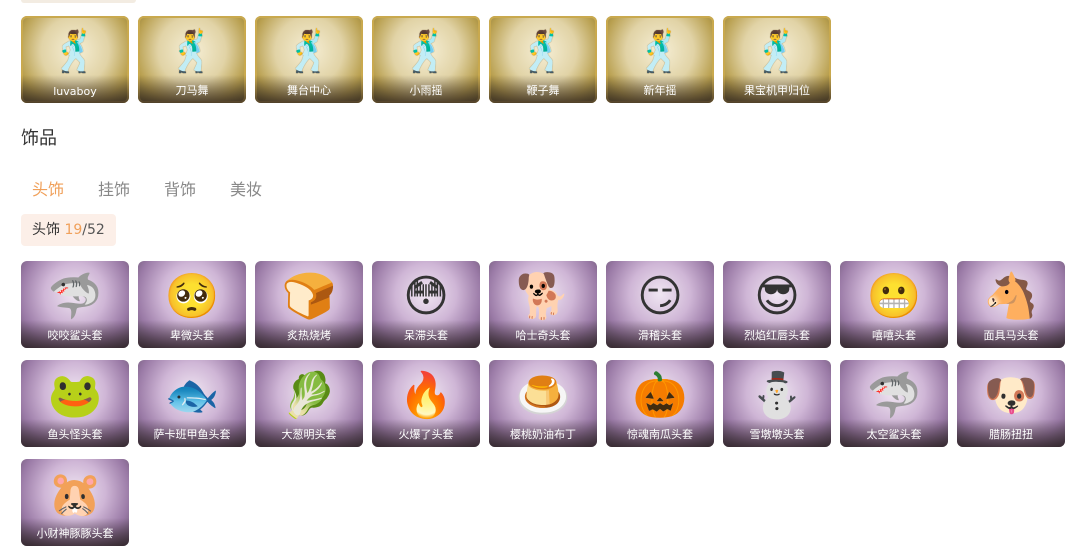 The width and height of the screenshot is (1077, 559). What do you see at coordinates (180, 188) in the screenshot?
I see `tab-back: 背饰` at bounding box center [180, 188].